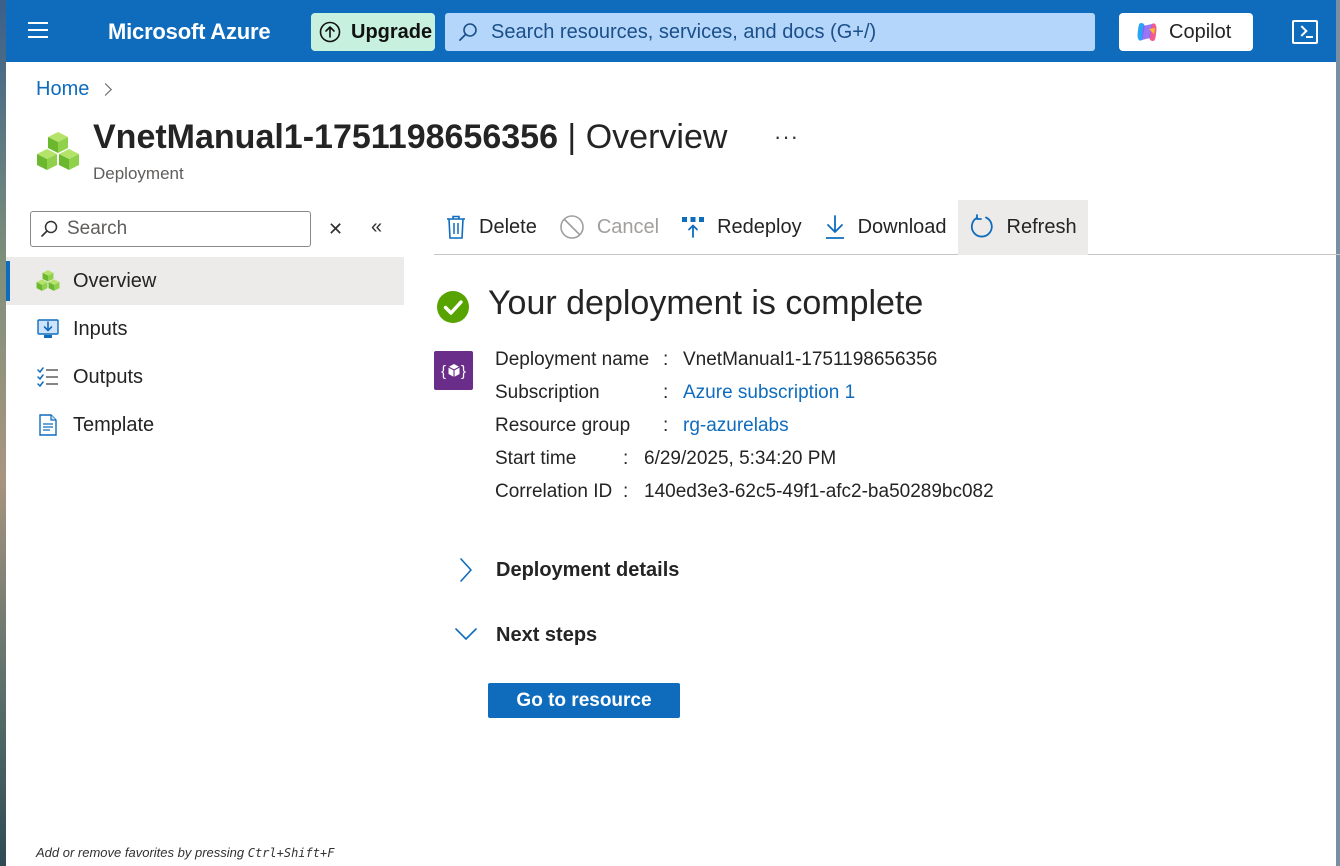 This screenshot has height=866, width=1340. Describe the element at coordinates (205, 281) in the screenshot. I see `sidebar-item-overview: Overview` at that location.